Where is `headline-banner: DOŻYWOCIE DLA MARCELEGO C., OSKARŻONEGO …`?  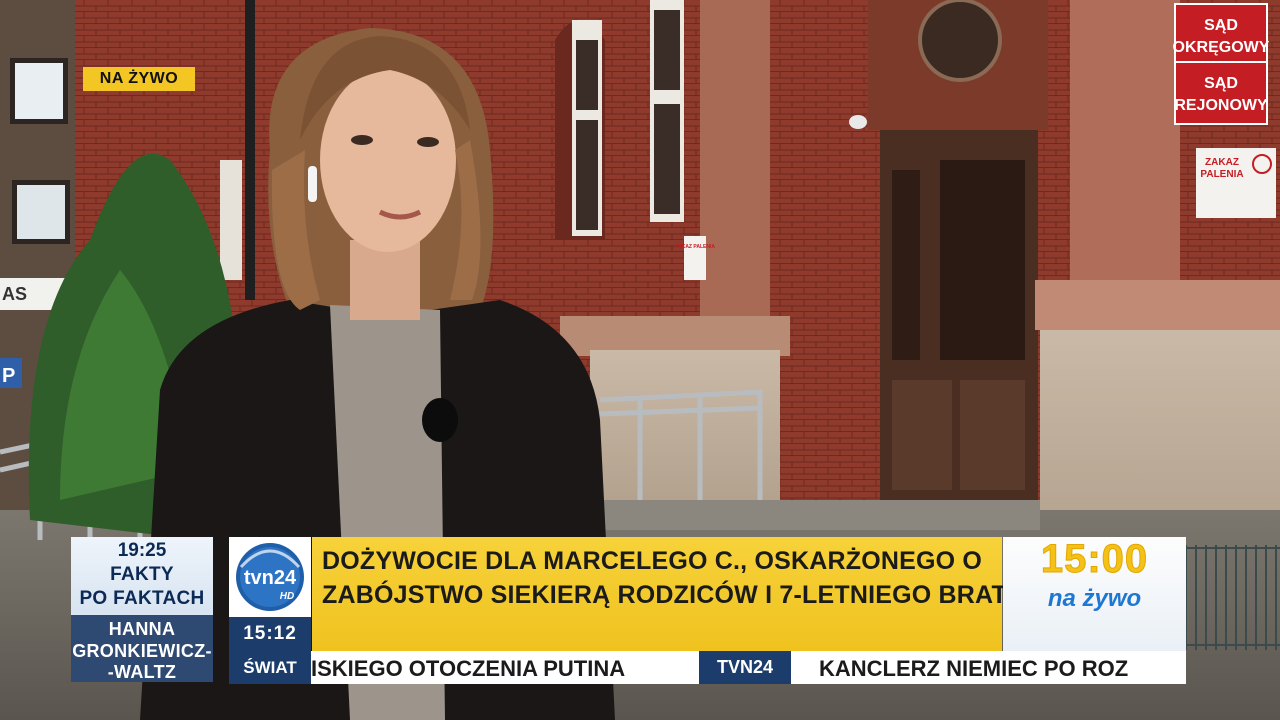
headline-banner: DOŻYWOCIE DLA MARCELEGO C., OSKARŻONEGO … is located at coordinates (667, 594).